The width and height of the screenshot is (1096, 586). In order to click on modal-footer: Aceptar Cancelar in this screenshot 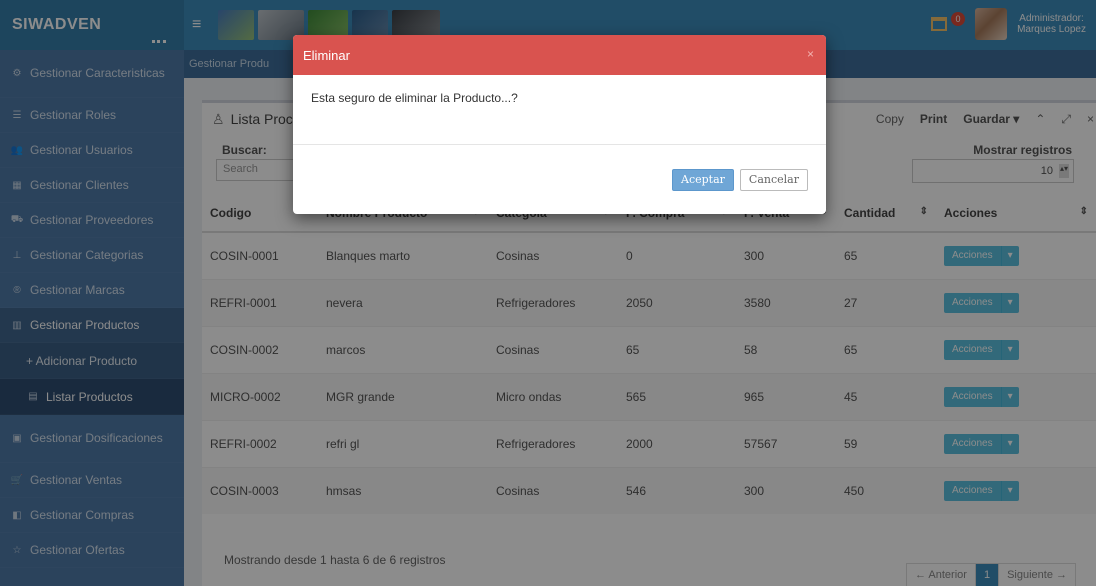, I will do `click(559, 179)`.